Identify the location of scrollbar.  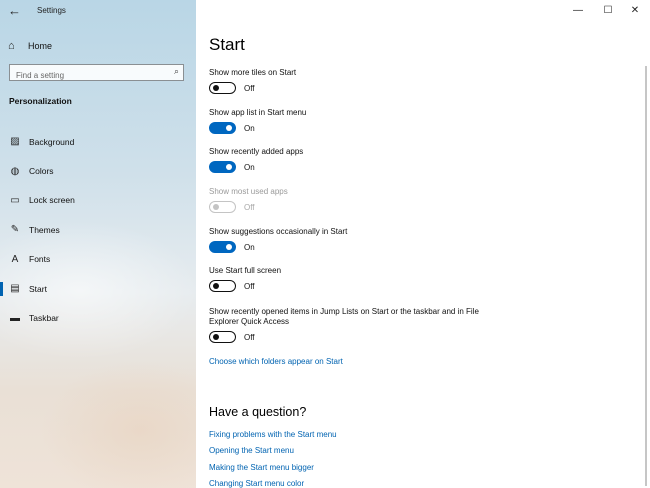
(646, 276).